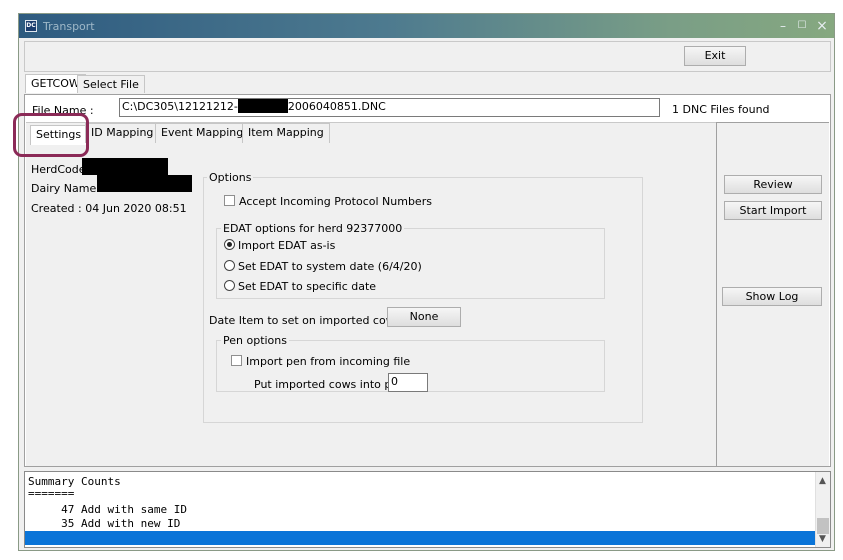  I want to click on scroll-thumb, so click(823, 526).